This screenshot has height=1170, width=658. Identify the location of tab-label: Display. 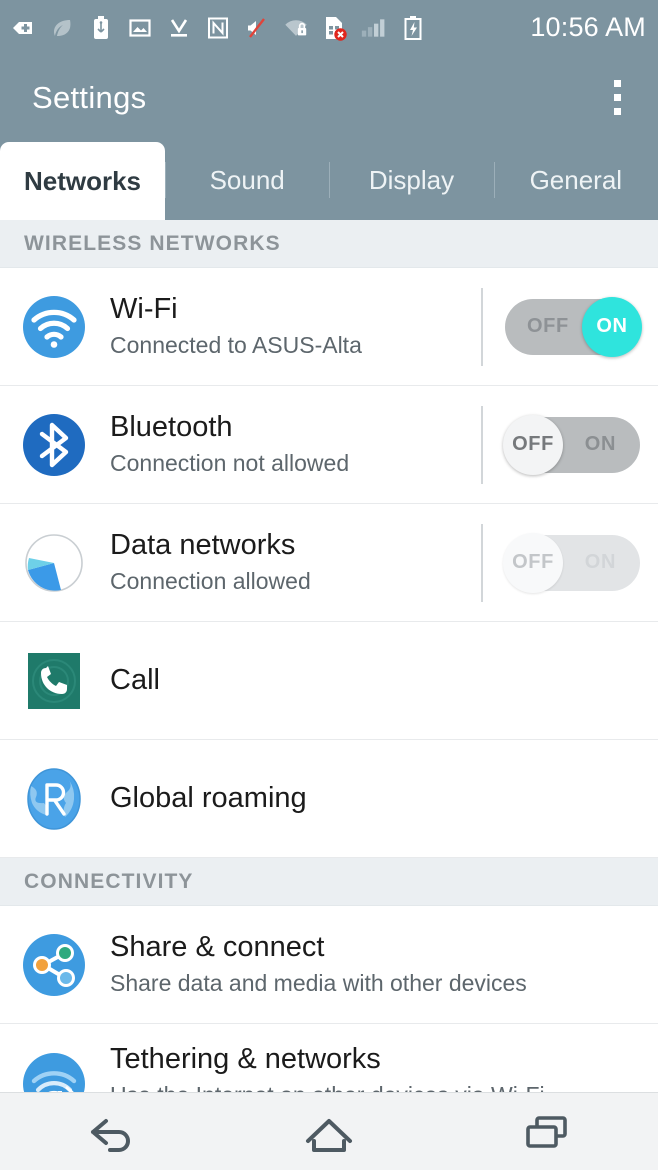
(411, 179).